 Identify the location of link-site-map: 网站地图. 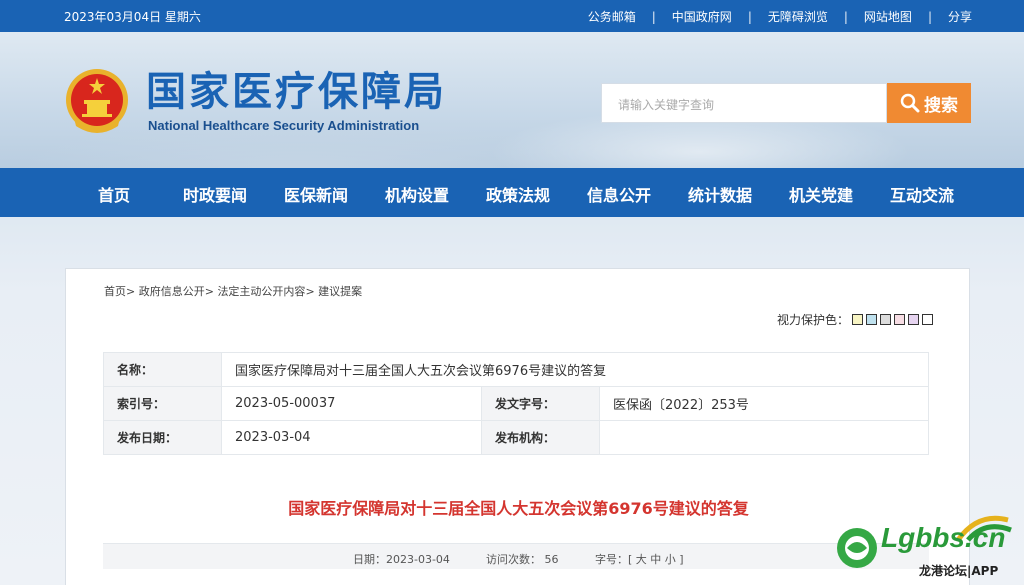
(888, 16).